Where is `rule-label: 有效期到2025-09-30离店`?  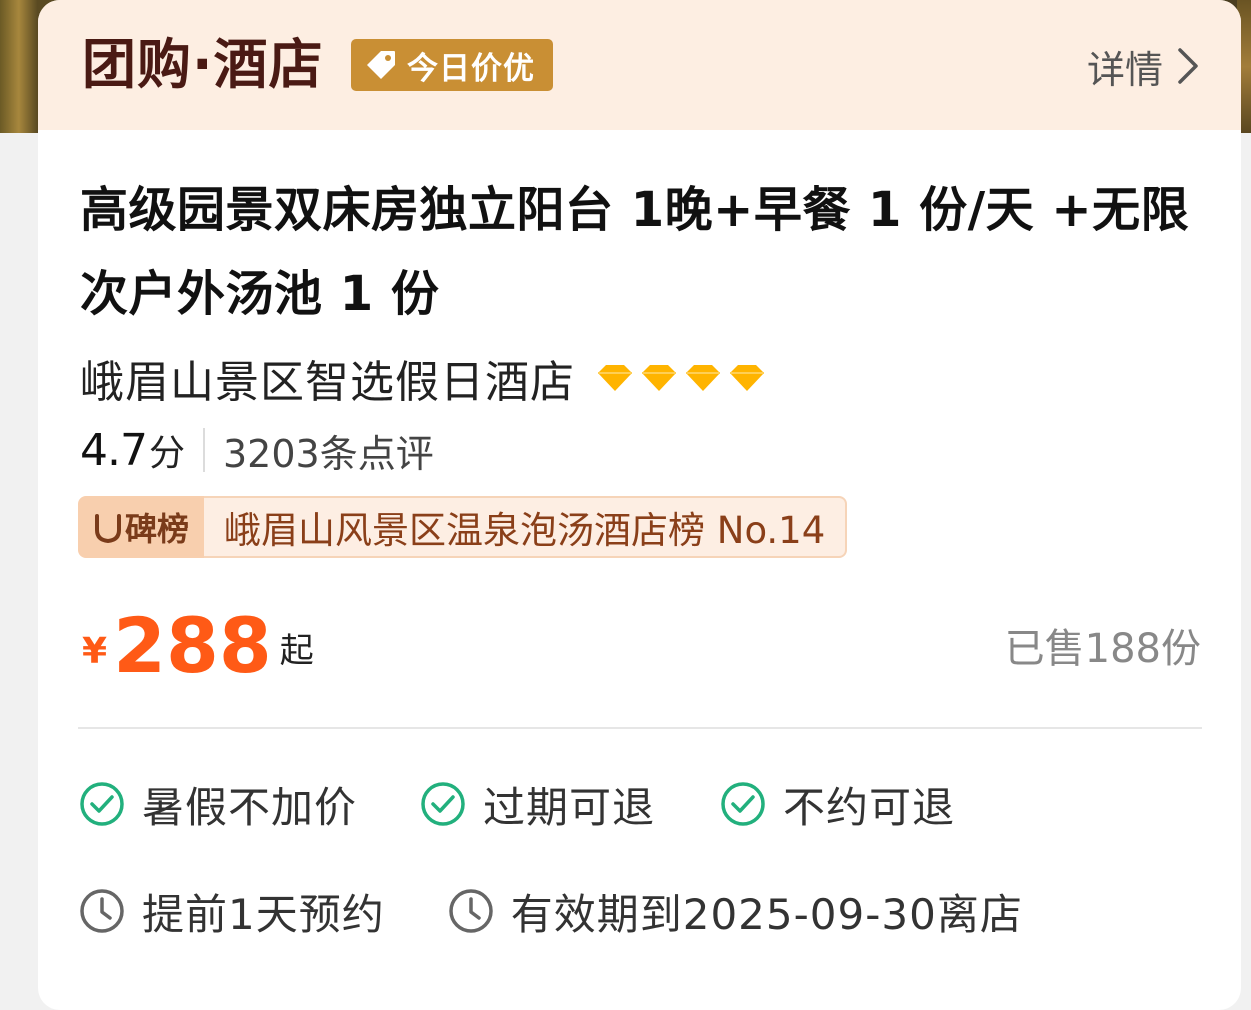 rule-label: 有效期到2025-09-30离店 is located at coordinates (766, 914).